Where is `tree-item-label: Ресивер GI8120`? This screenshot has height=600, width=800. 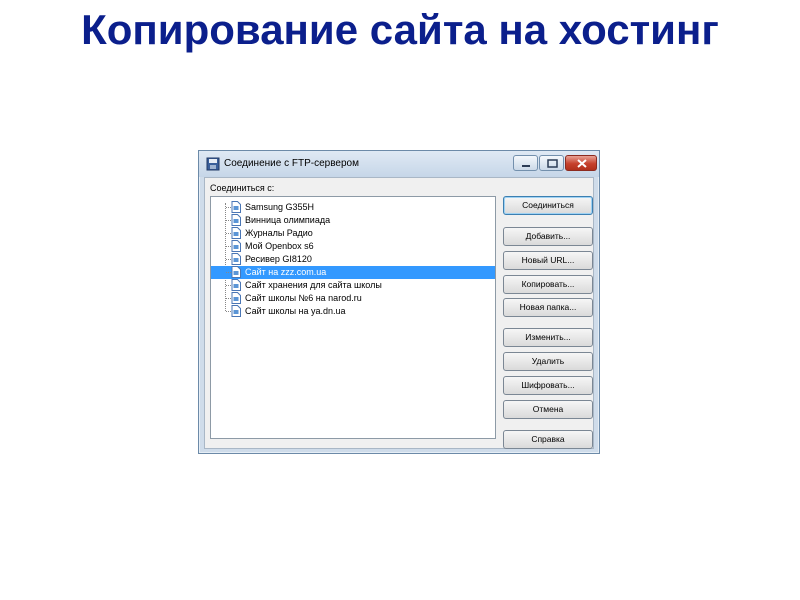 tree-item-label: Ресивер GI8120 is located at coordinates (278, 259).